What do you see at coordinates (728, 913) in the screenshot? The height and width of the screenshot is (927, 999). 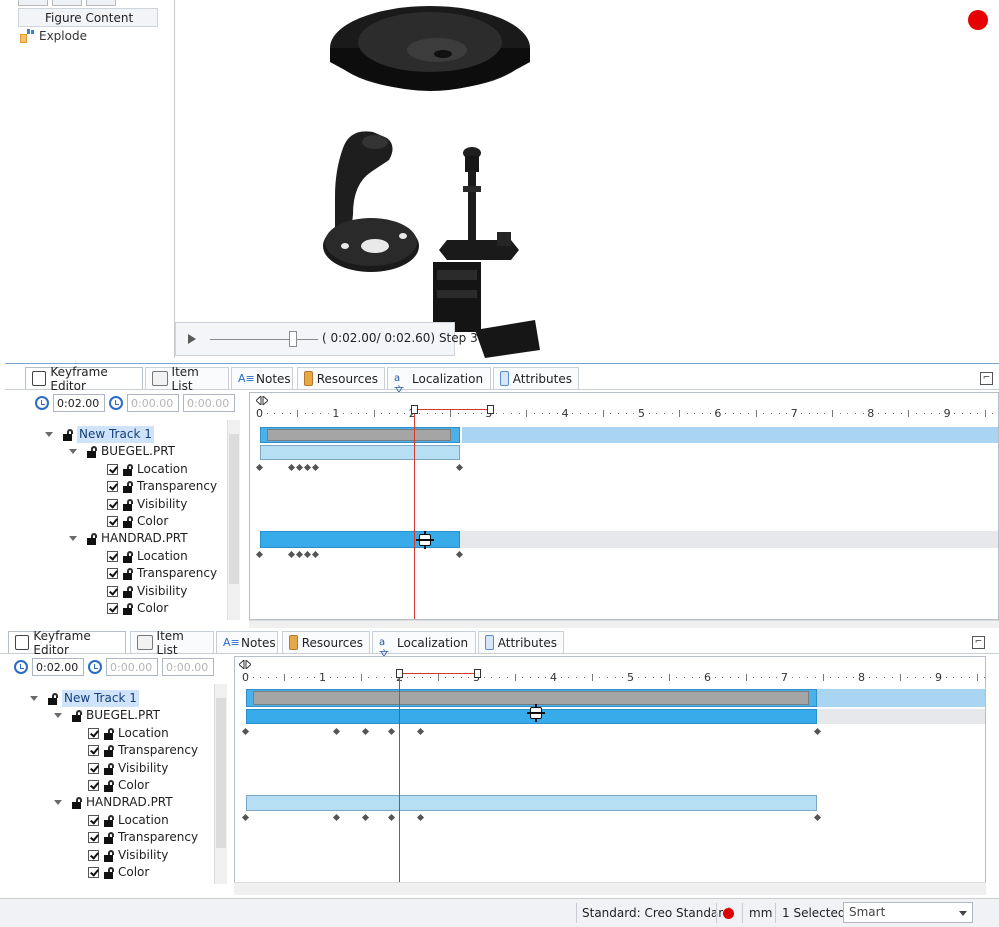 I see `status-dot-icon` at bounding box center [728, 913].